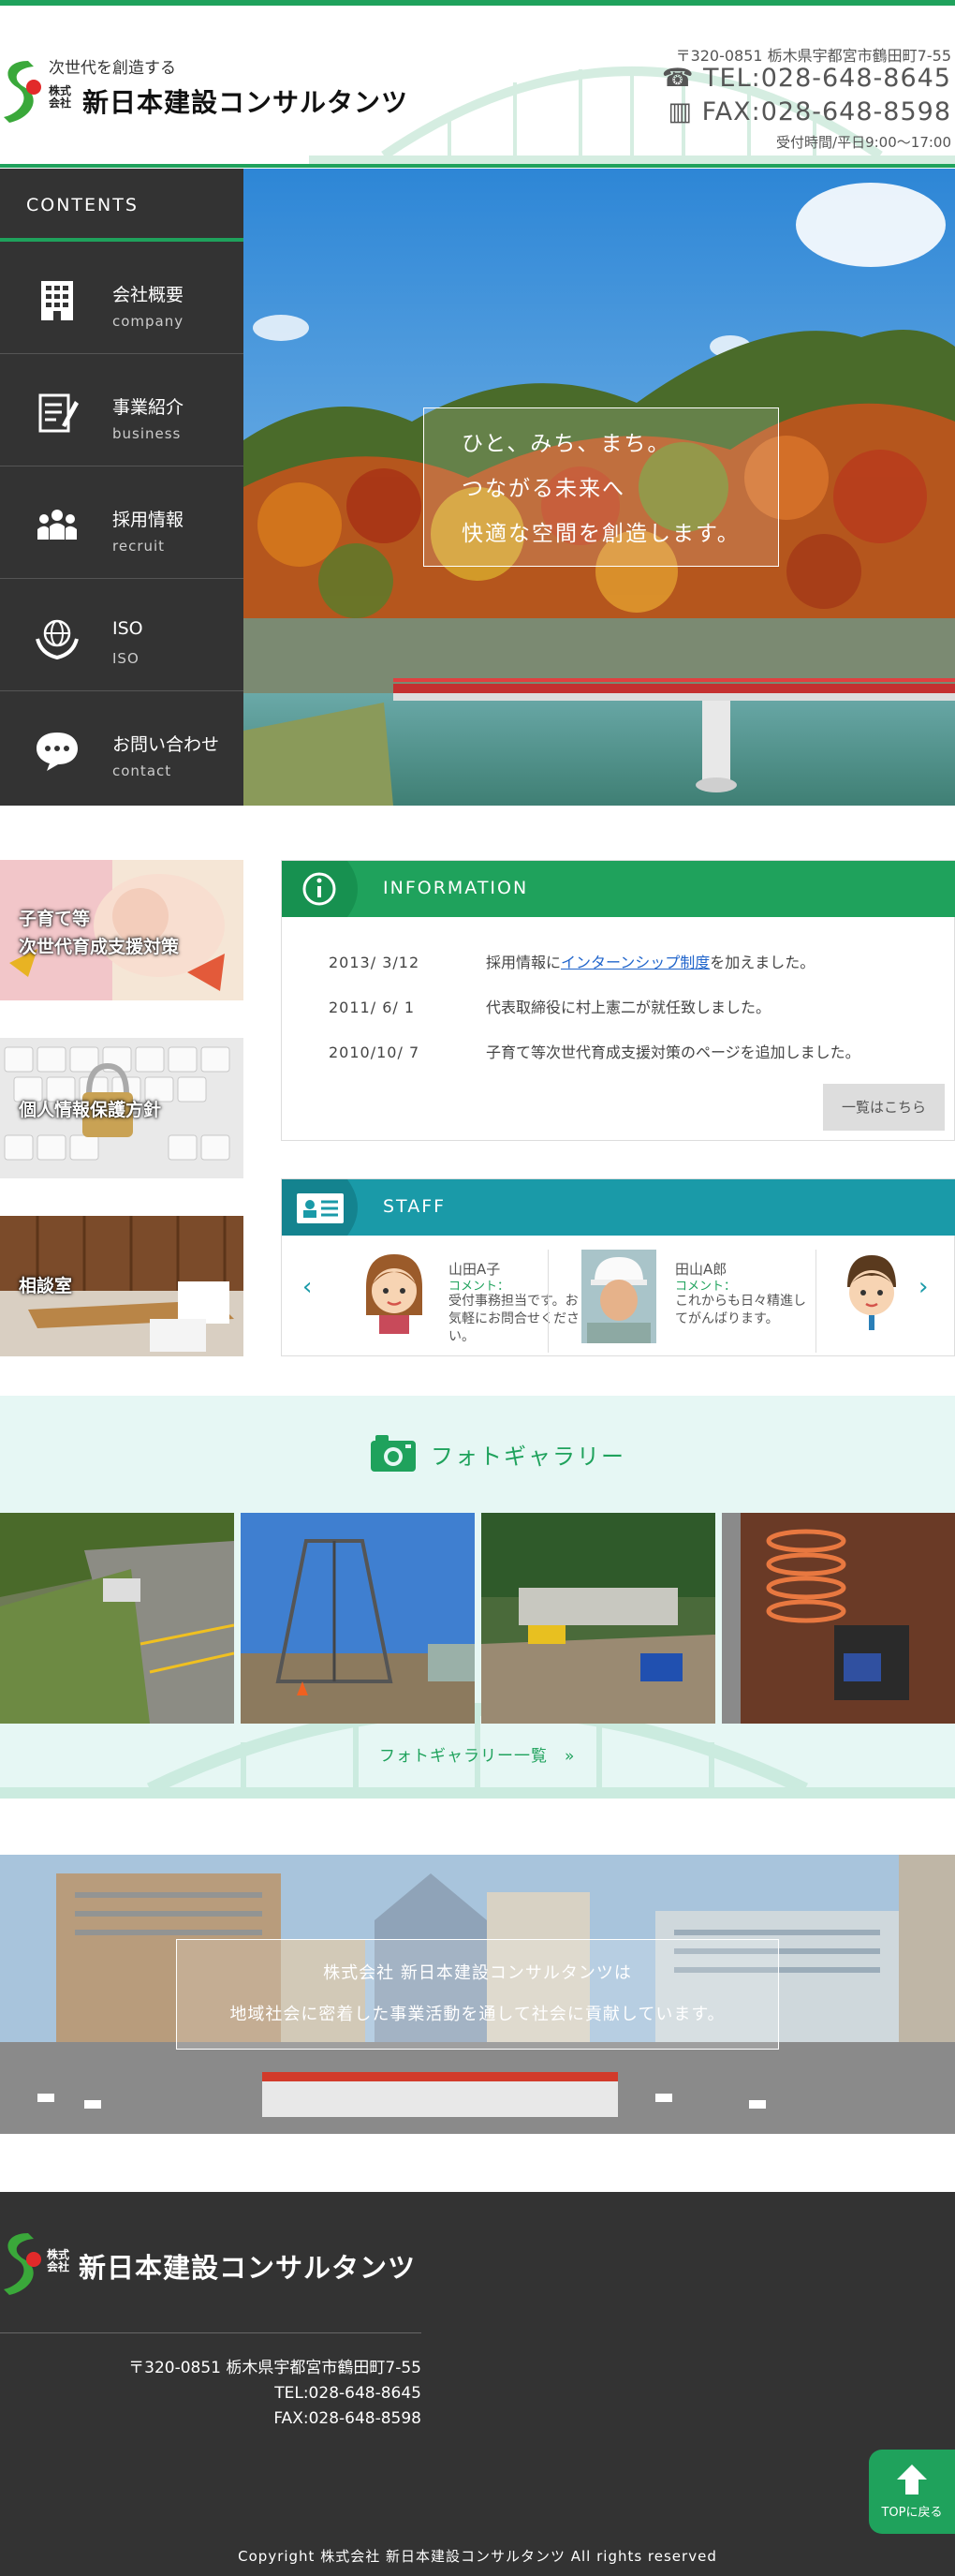 The width and height of the screenshot is (955, 2576). I want to click on shaft-interior-photo, so click(838, 1618).